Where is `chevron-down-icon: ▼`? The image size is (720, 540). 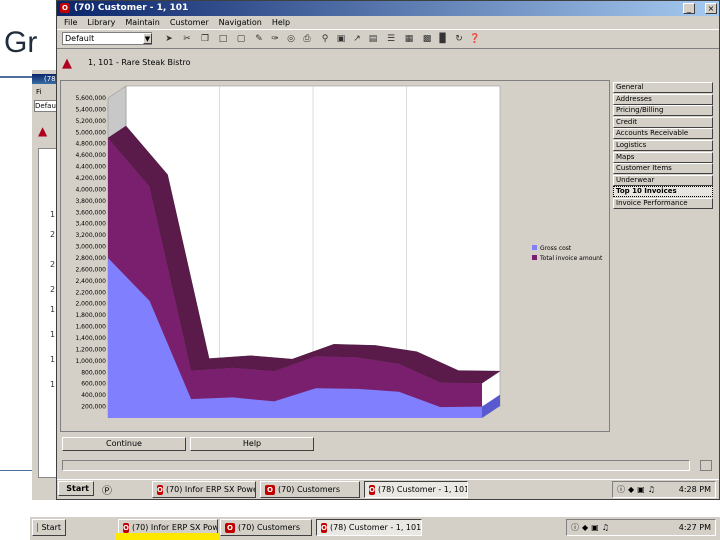 chevron-down-icon: ▼ is located at coordinates (147, 38).